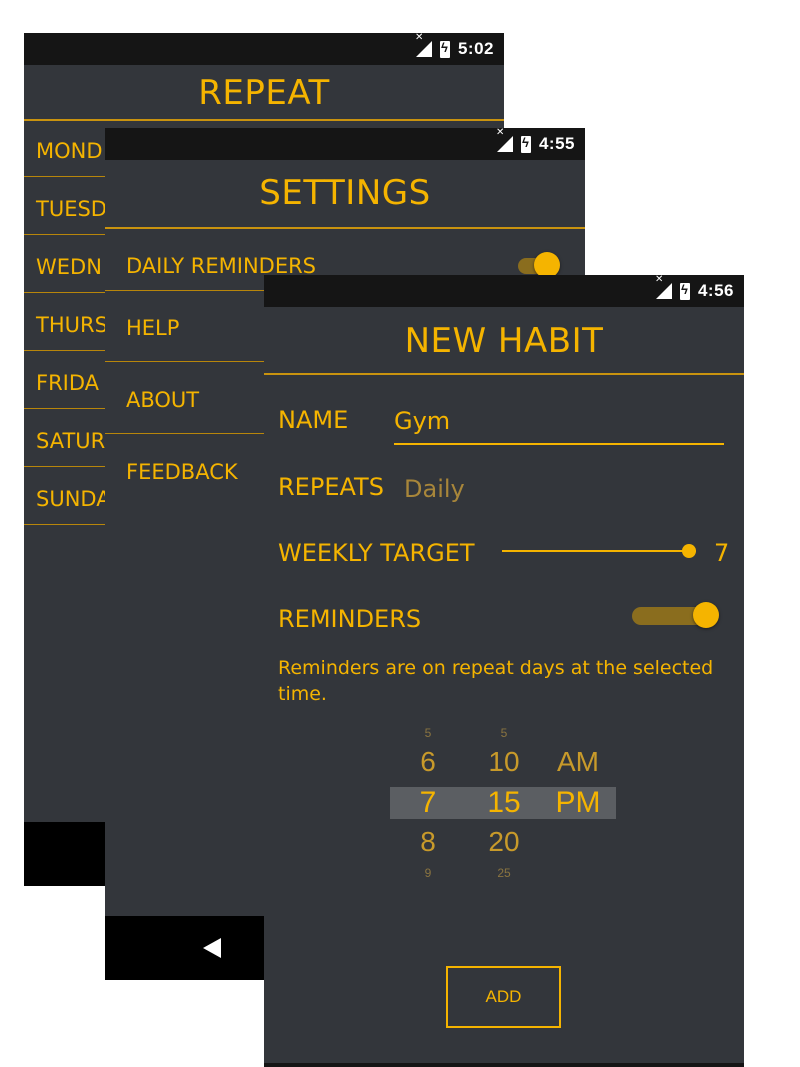 The image size is (800, 1067). I want to click on slider-thumb, so click(689, 551).